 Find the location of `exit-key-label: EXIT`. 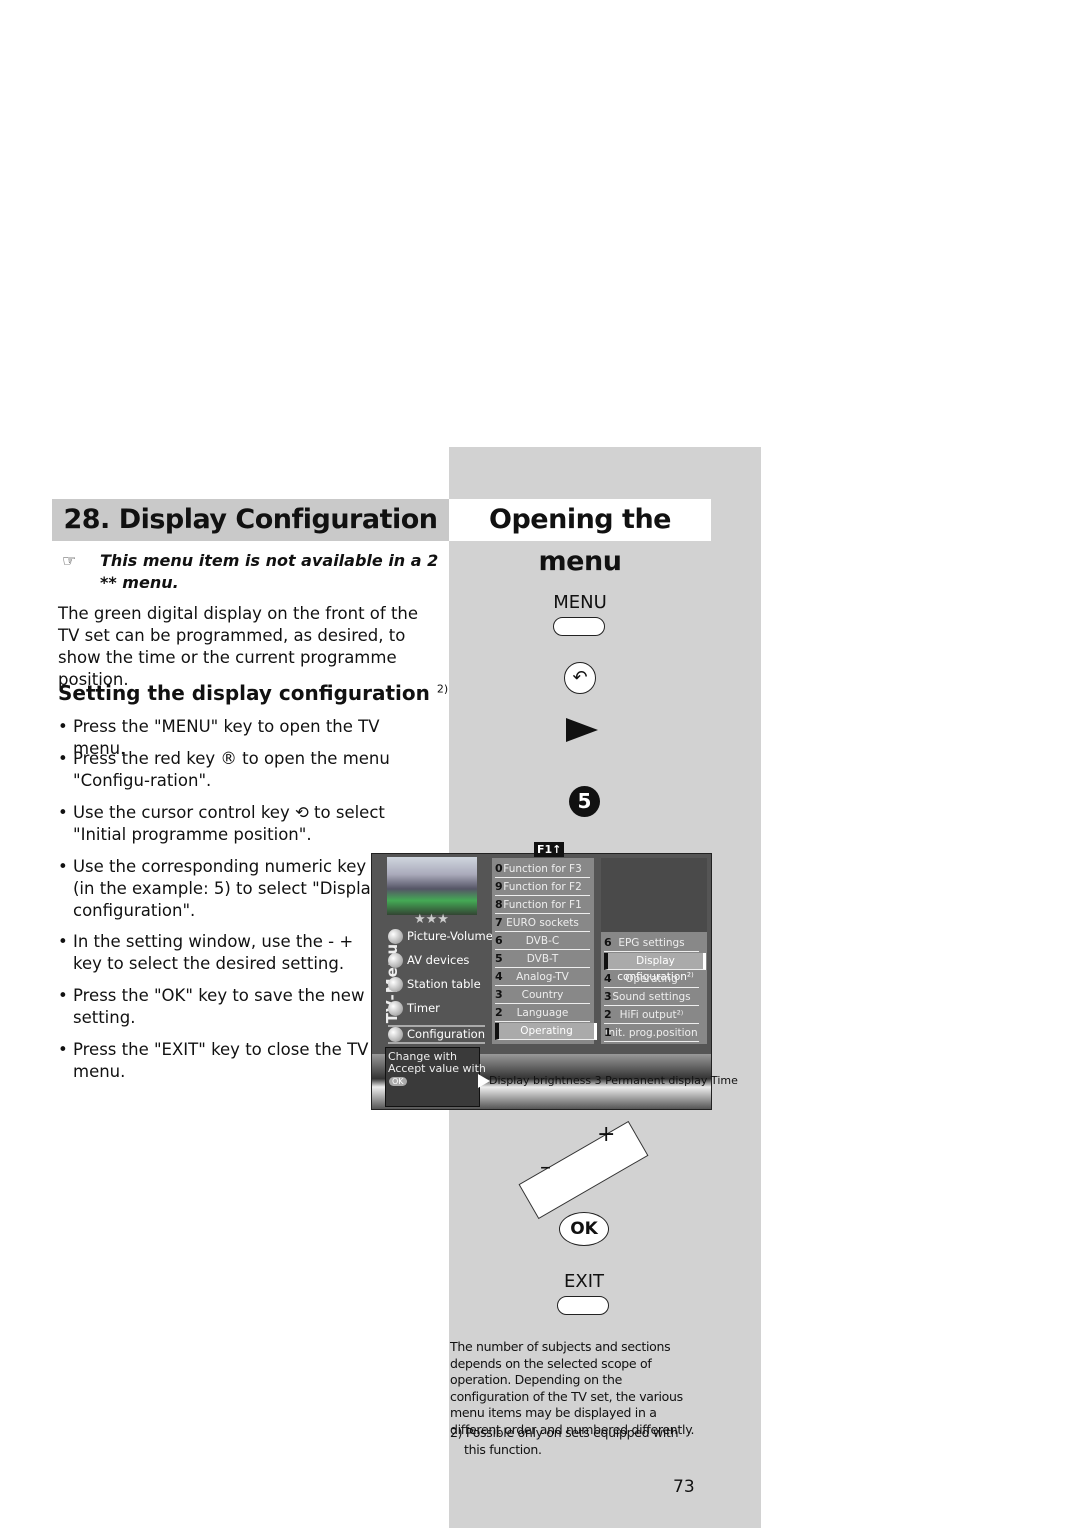

exit-key-label: EXIT is located at coordinates (583, 1281).